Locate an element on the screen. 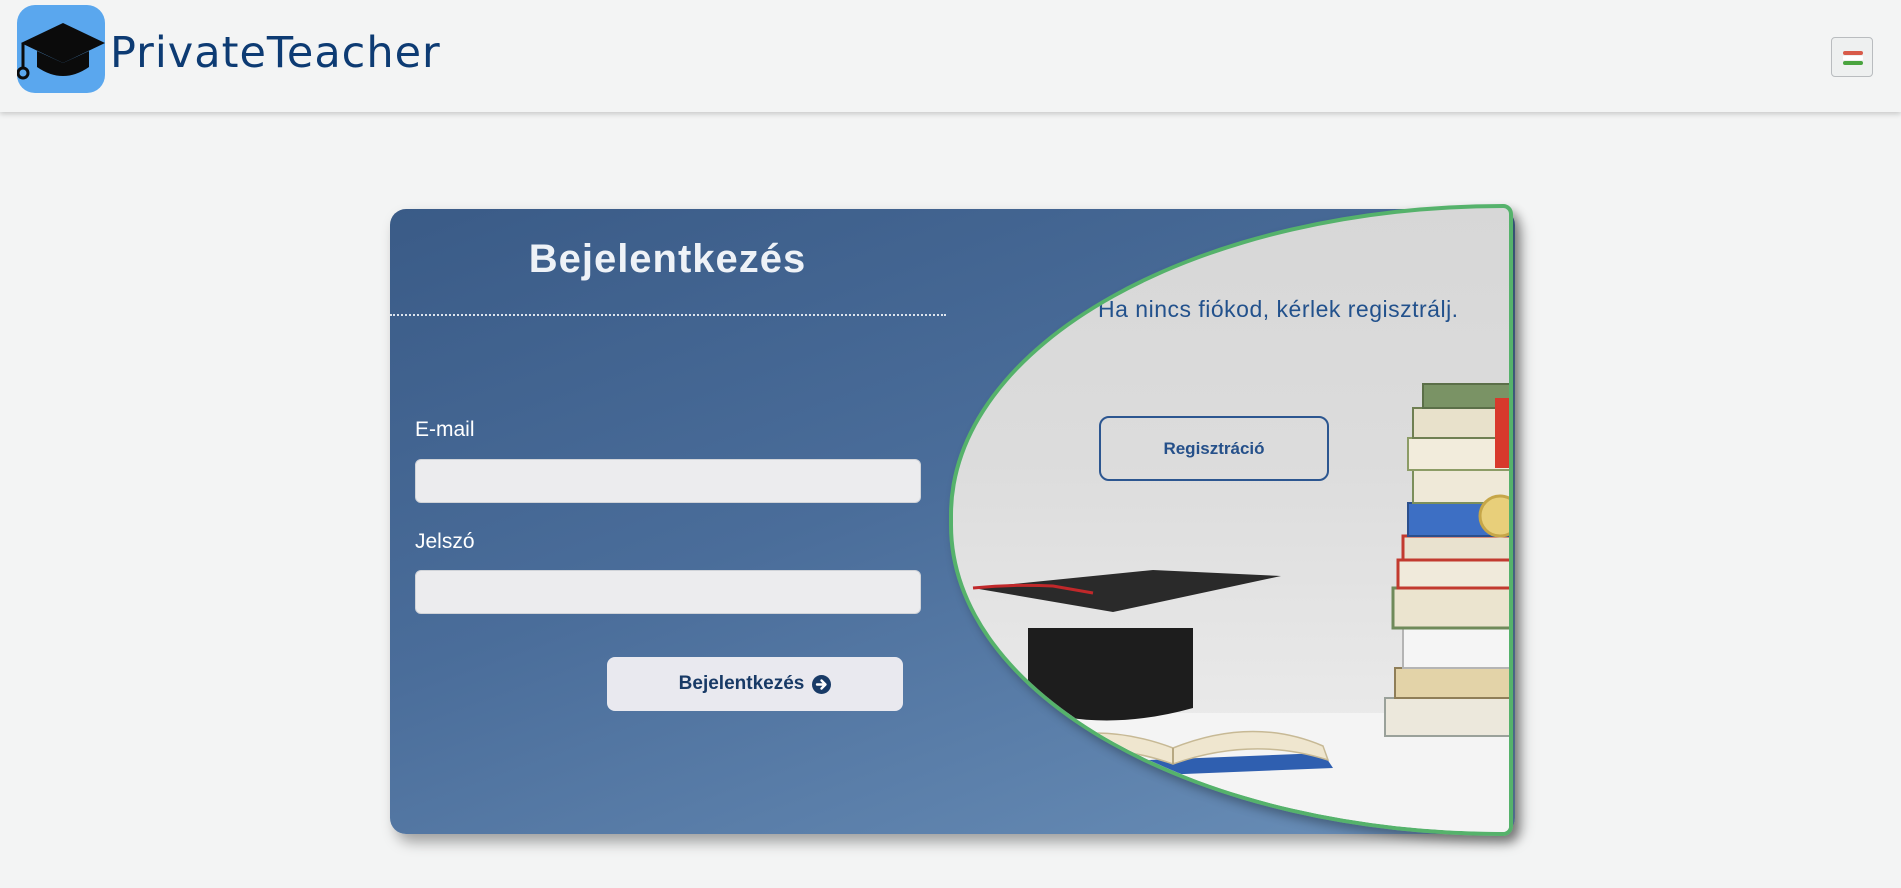  register-prompt: Ha nincs fiókod, kérlek regisztrálj. is located at coordinates (1278, 309).